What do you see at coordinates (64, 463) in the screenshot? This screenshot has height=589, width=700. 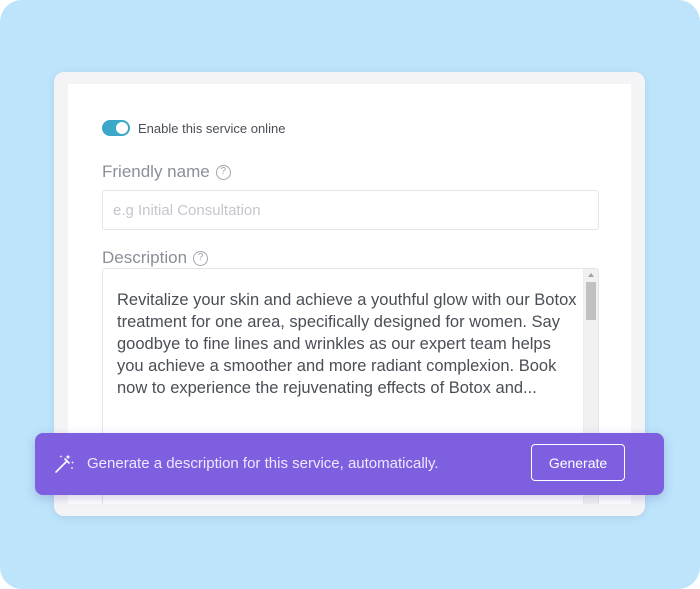 I see `magic-wand-icon` at bounding box center [64, 463].